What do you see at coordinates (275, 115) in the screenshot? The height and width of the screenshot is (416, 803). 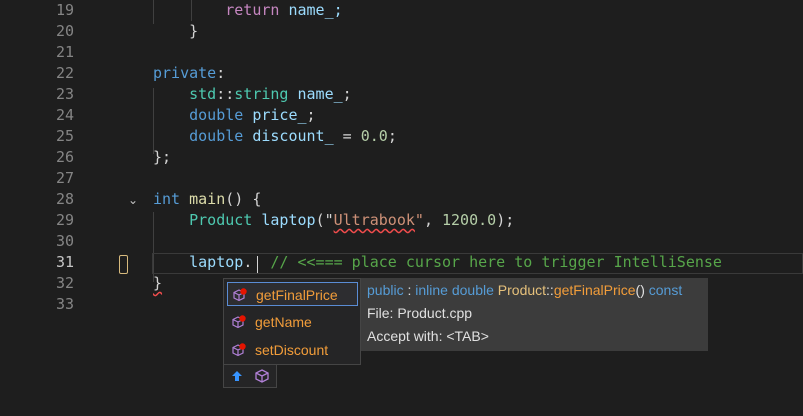 I see `code-token: price_` at bounding box center [275, 115].